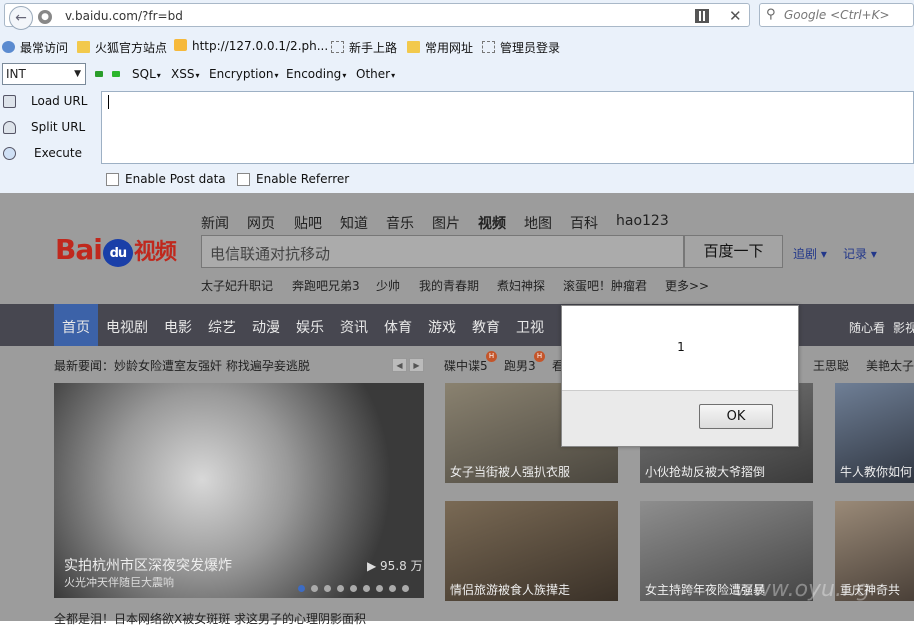  I want to click on search-button: 百度一下, so click(733, 251).